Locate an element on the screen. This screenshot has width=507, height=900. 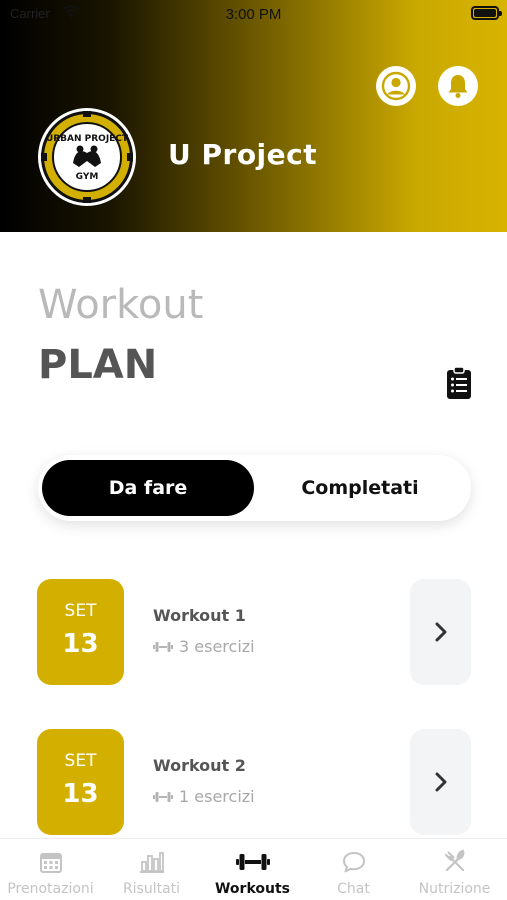
tab-workouts: Workouts is located at coordinates (252, 869).